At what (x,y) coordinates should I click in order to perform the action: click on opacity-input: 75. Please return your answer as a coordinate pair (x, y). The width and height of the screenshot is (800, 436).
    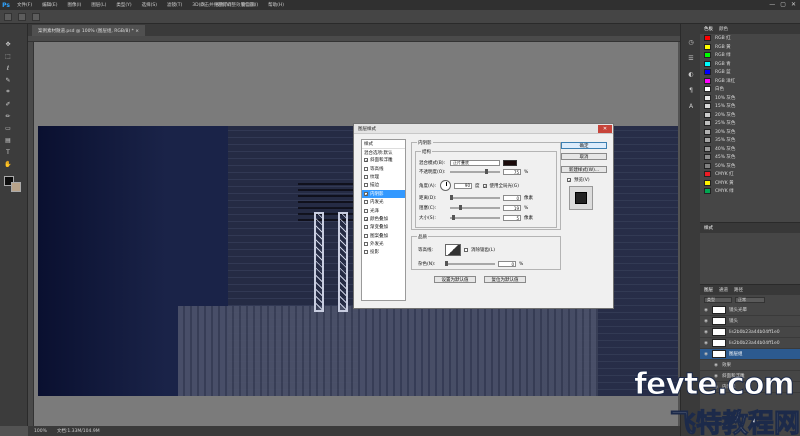
    Looking at the image, I should click on (512, 172).